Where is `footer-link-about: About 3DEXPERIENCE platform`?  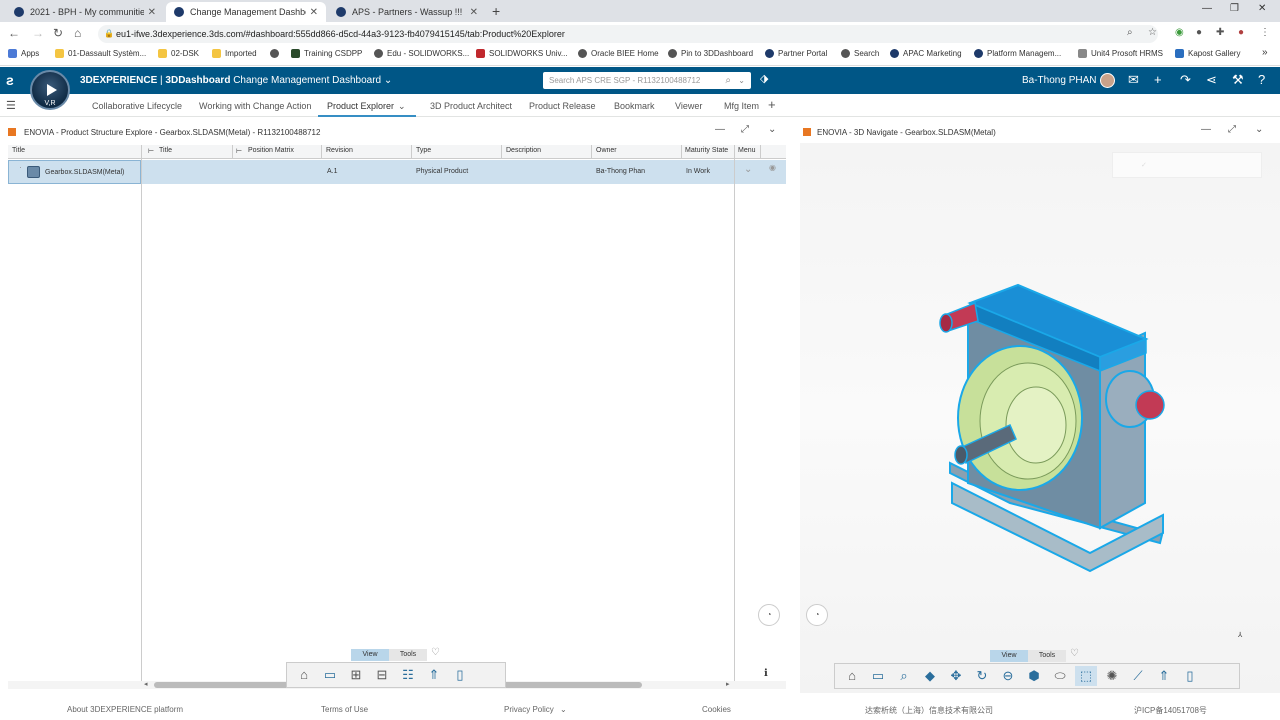
footer-link-about: About 3DEXPERIENCE platform is located at coordinates (125, 709).